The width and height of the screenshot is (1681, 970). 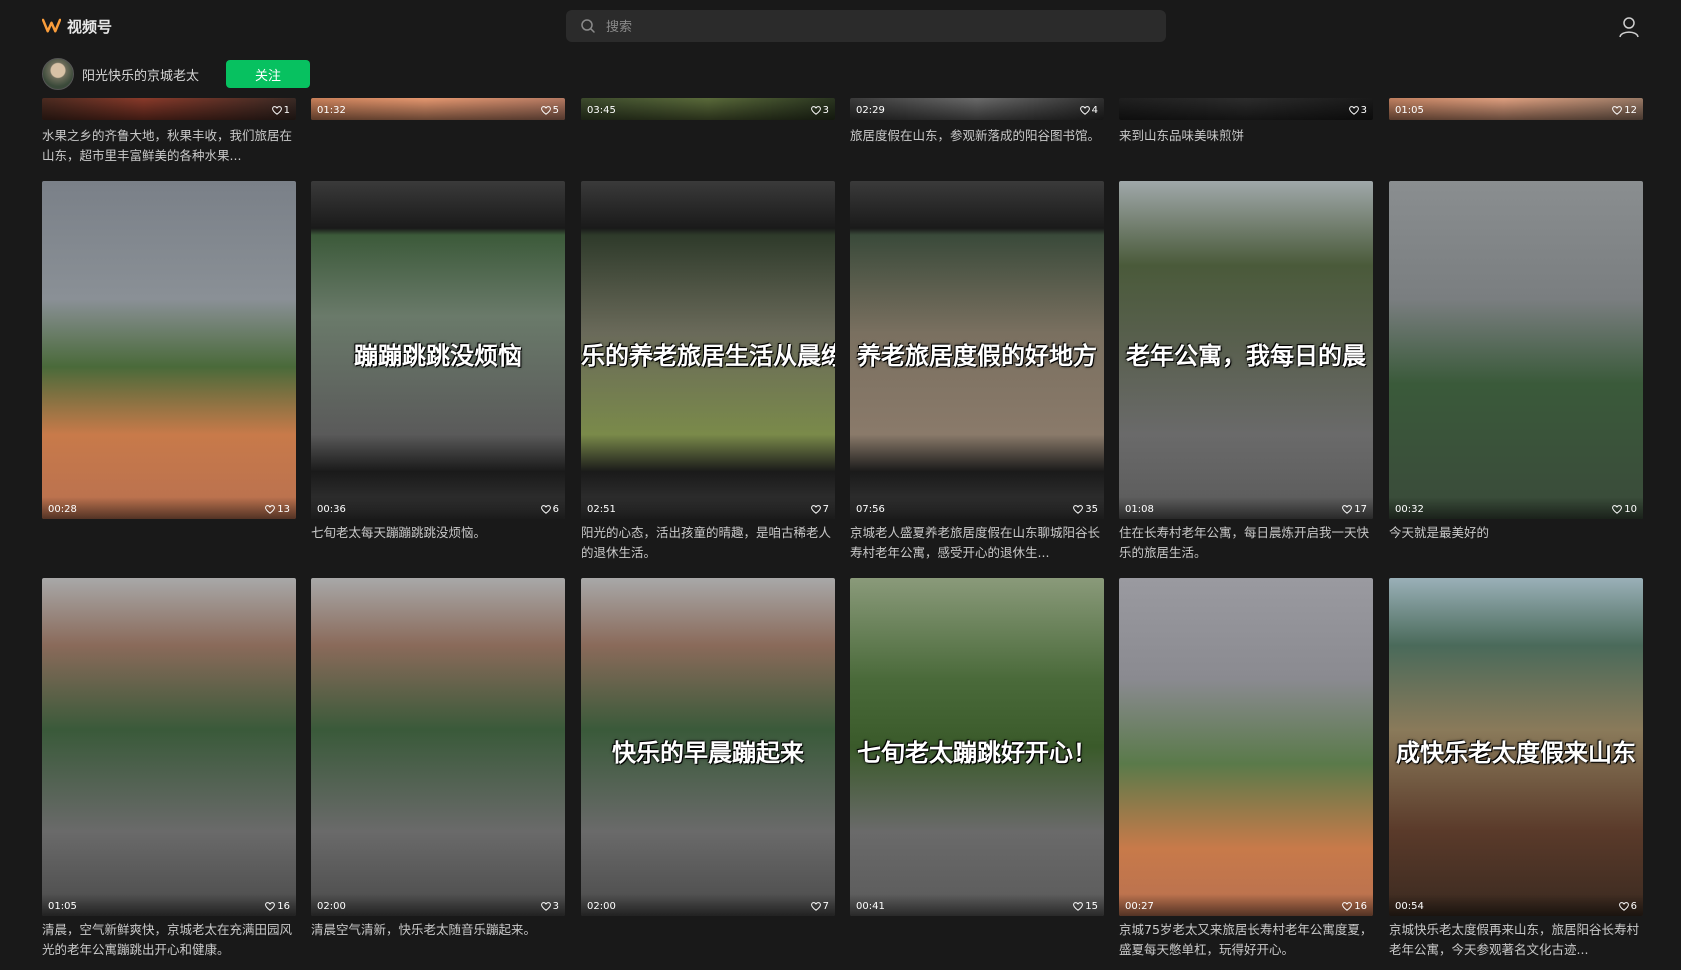 I want to click on video-thumbnail: 01:32 5, so click(x=438, y=109).